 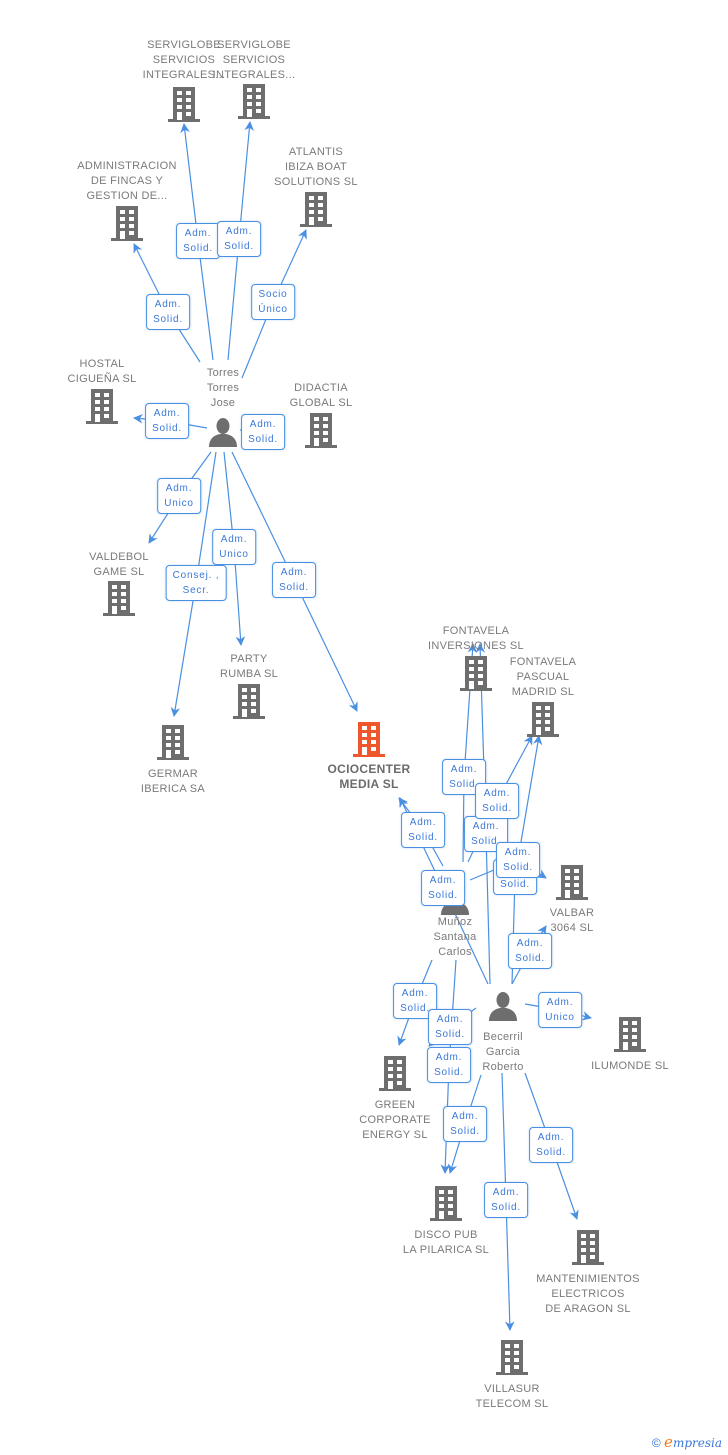 What do you see at coordinates (119, 565) in the screenshot?
I see `company-name: VALDEBOL GAME SL` at bounding box center [119, 565].